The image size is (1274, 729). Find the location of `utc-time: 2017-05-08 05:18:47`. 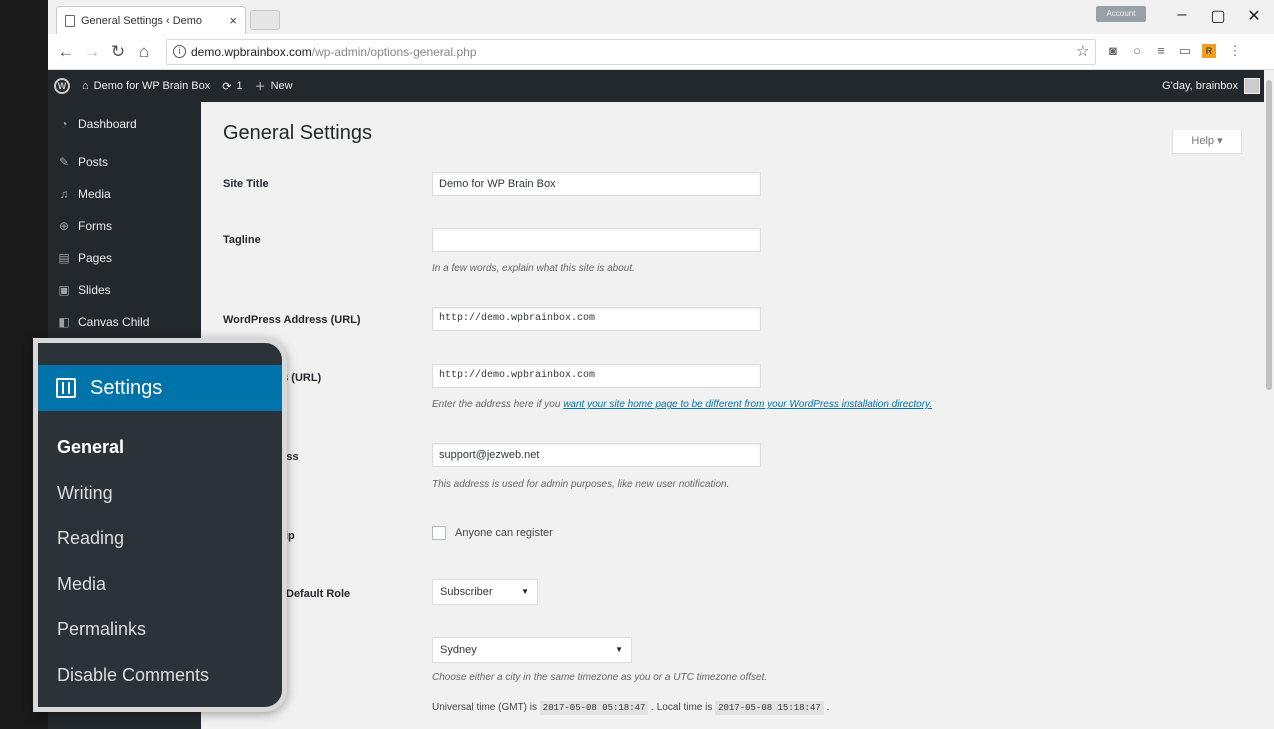

utc-time: 2017-05-08 05:18:47 is located at coordinates (594, 708).